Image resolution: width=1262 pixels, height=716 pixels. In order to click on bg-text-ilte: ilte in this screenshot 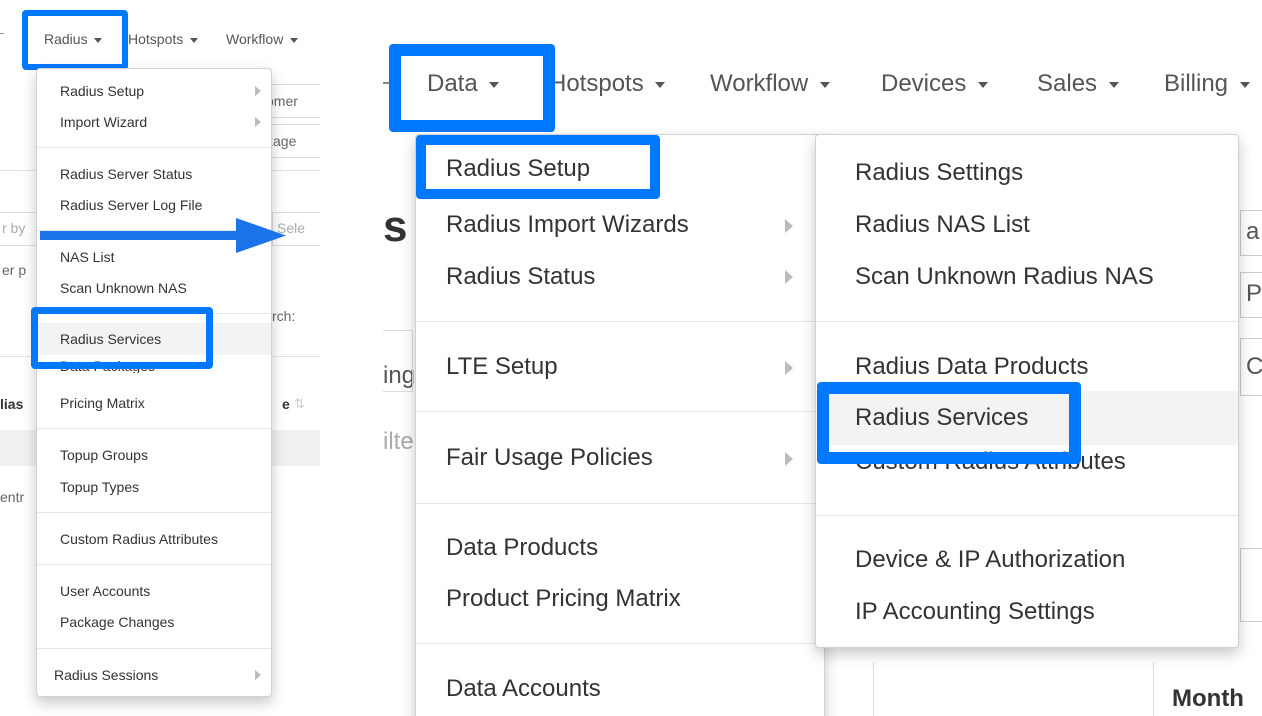, I will do `click(398, 441)`.